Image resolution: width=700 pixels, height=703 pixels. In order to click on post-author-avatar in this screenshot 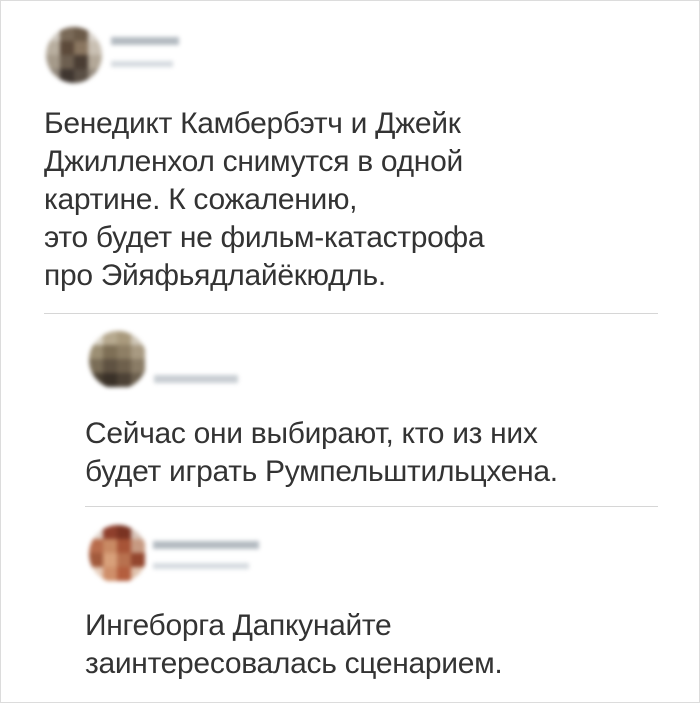, I will do `click(74, 55)`.